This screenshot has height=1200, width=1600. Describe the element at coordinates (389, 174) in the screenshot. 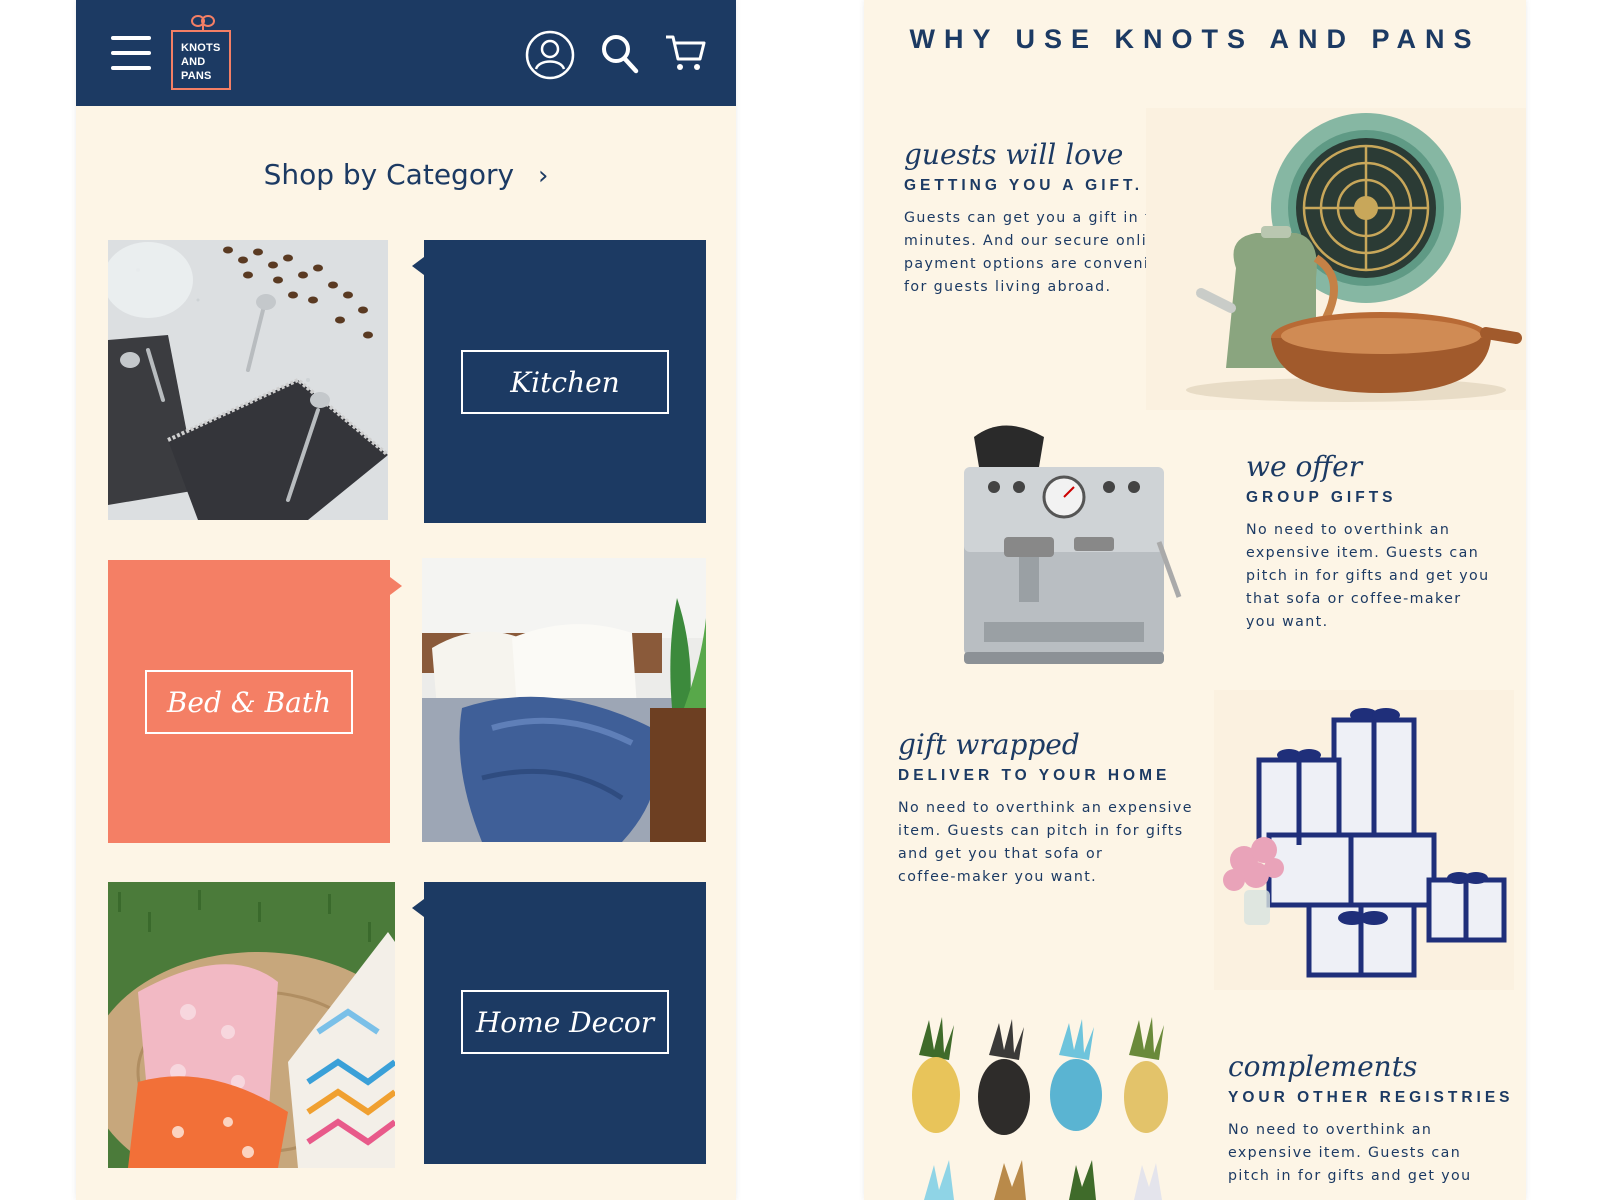

I see `shop-by-category-title: Shop by Category` at that location.